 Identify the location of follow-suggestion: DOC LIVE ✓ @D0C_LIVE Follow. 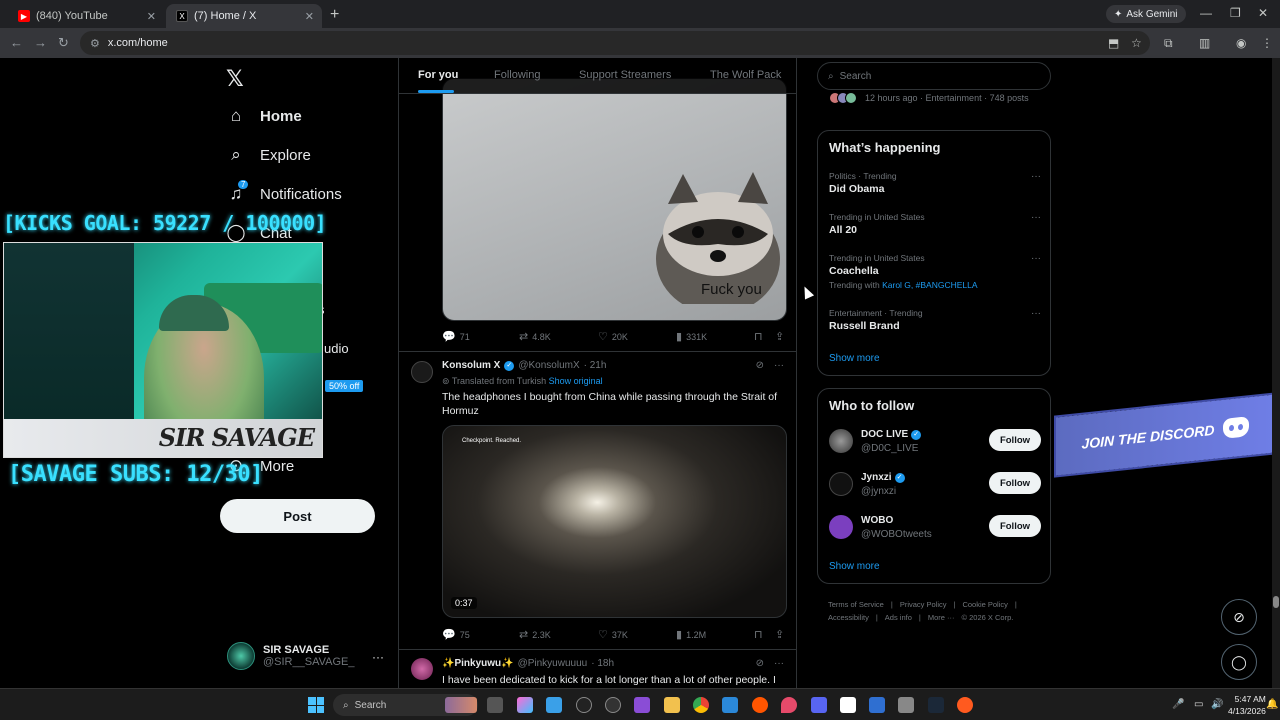
(935, 443).